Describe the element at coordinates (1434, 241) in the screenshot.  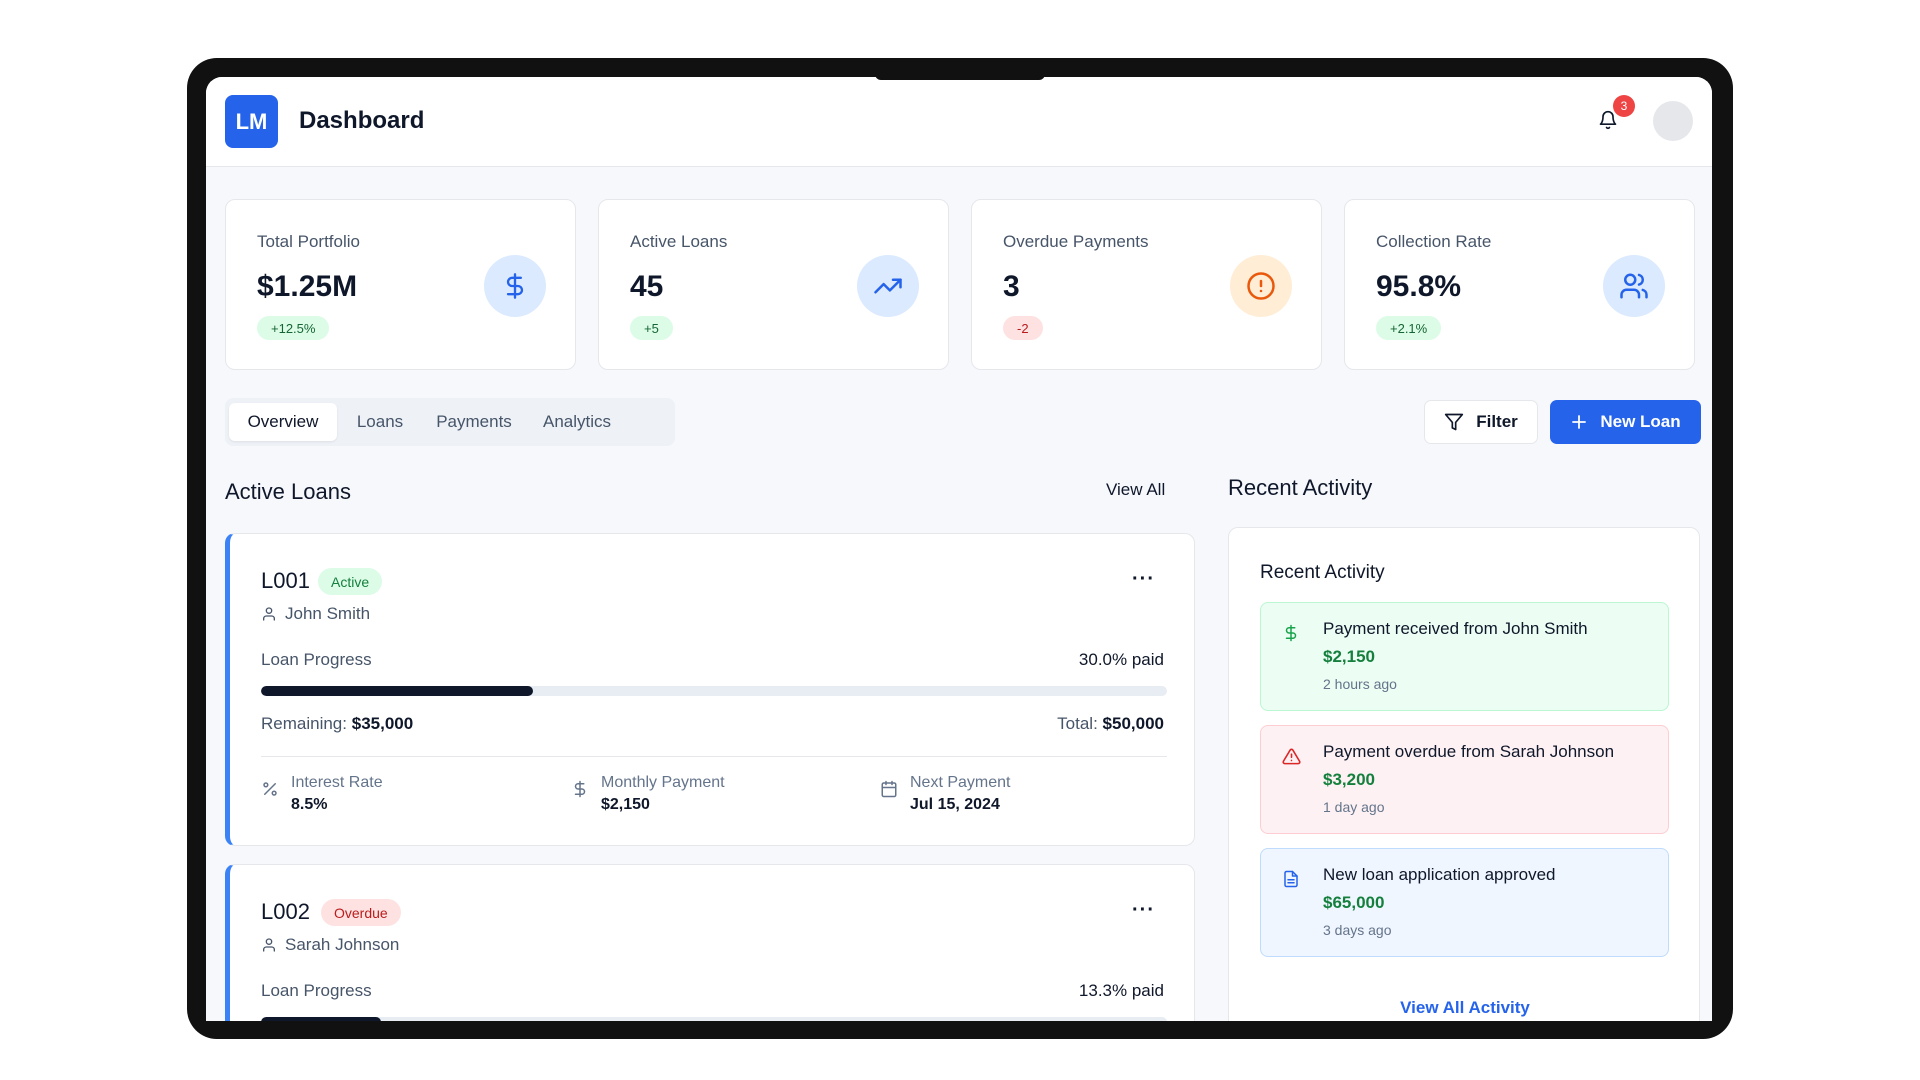
I see `stat-label: Collection Rate` at that location.